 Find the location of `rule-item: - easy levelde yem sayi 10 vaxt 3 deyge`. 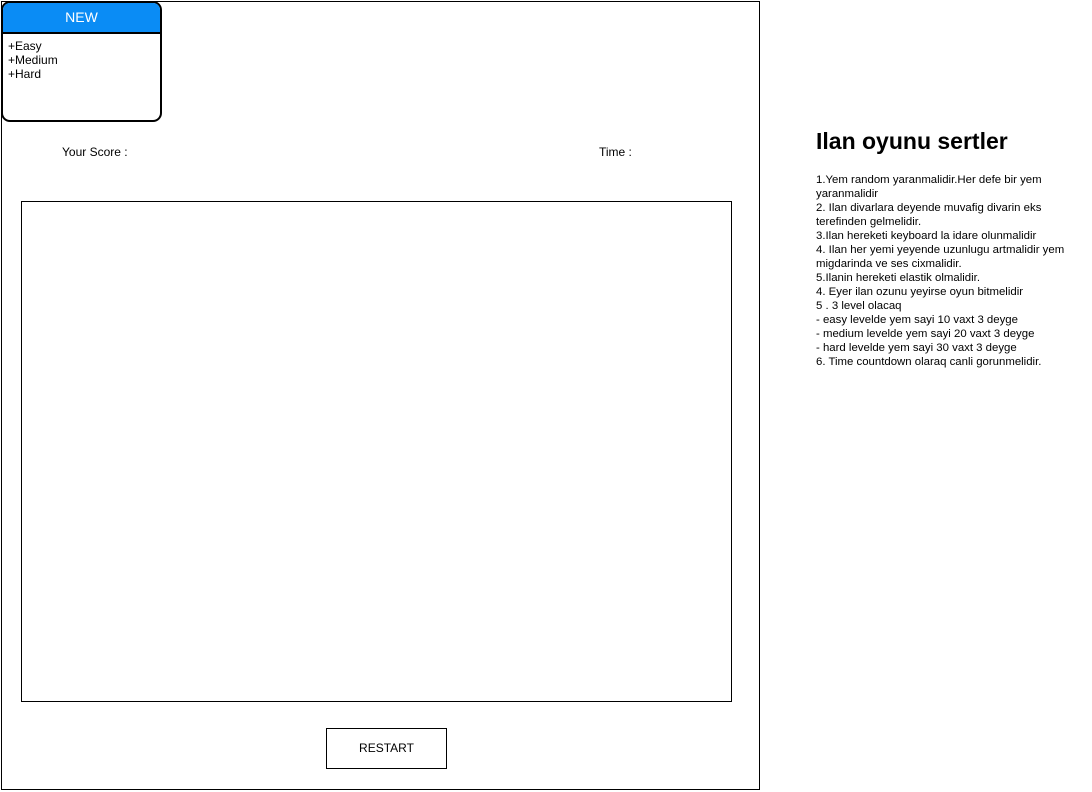

rule-item: - easy levelde yem sayi 10 vaxt 3 deyge is located at coordinates (917, 320).